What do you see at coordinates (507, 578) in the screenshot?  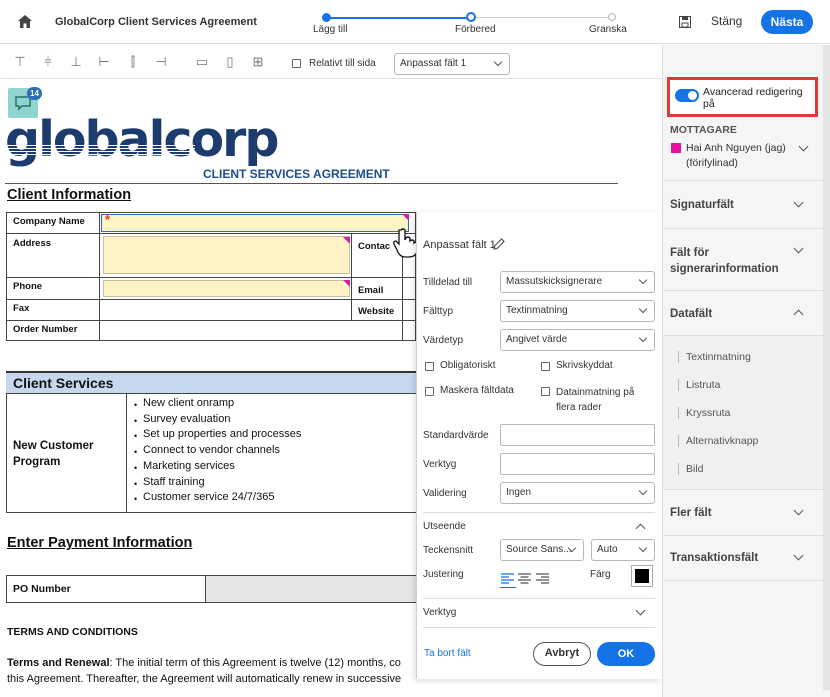 I see `align-left-text-icon` at bounding box center [507, 578].